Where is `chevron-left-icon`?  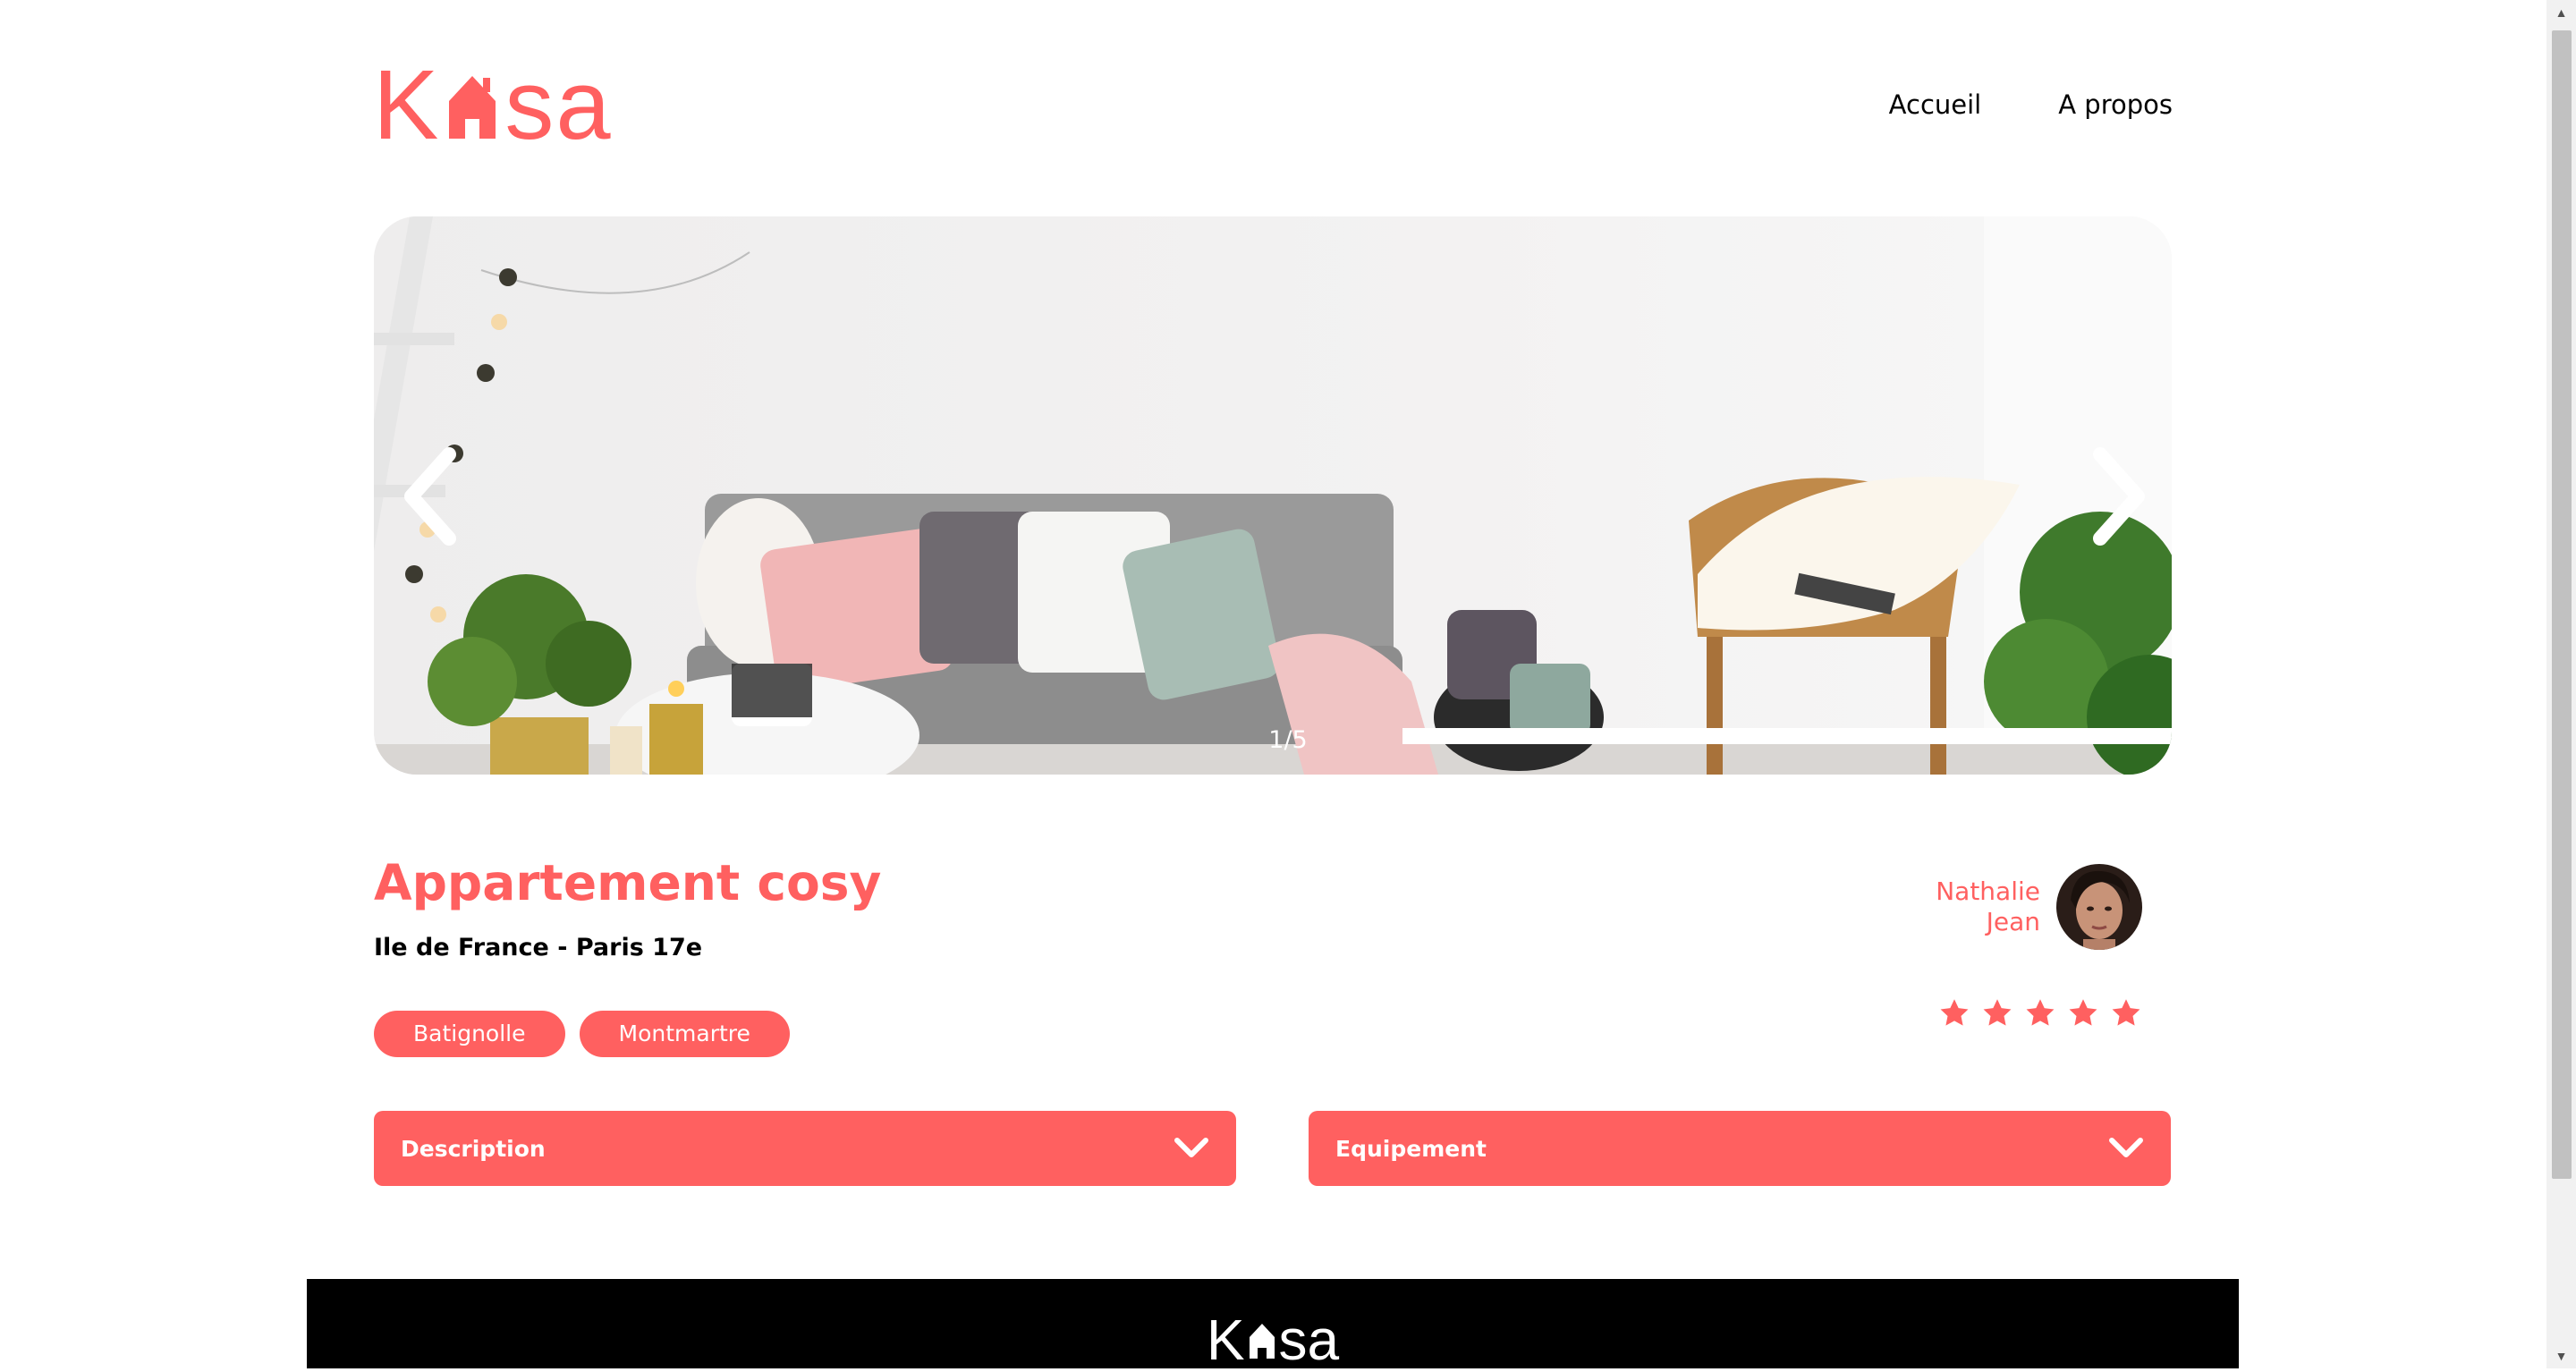
chevron-left-icon is located at coordinates (430, 496).